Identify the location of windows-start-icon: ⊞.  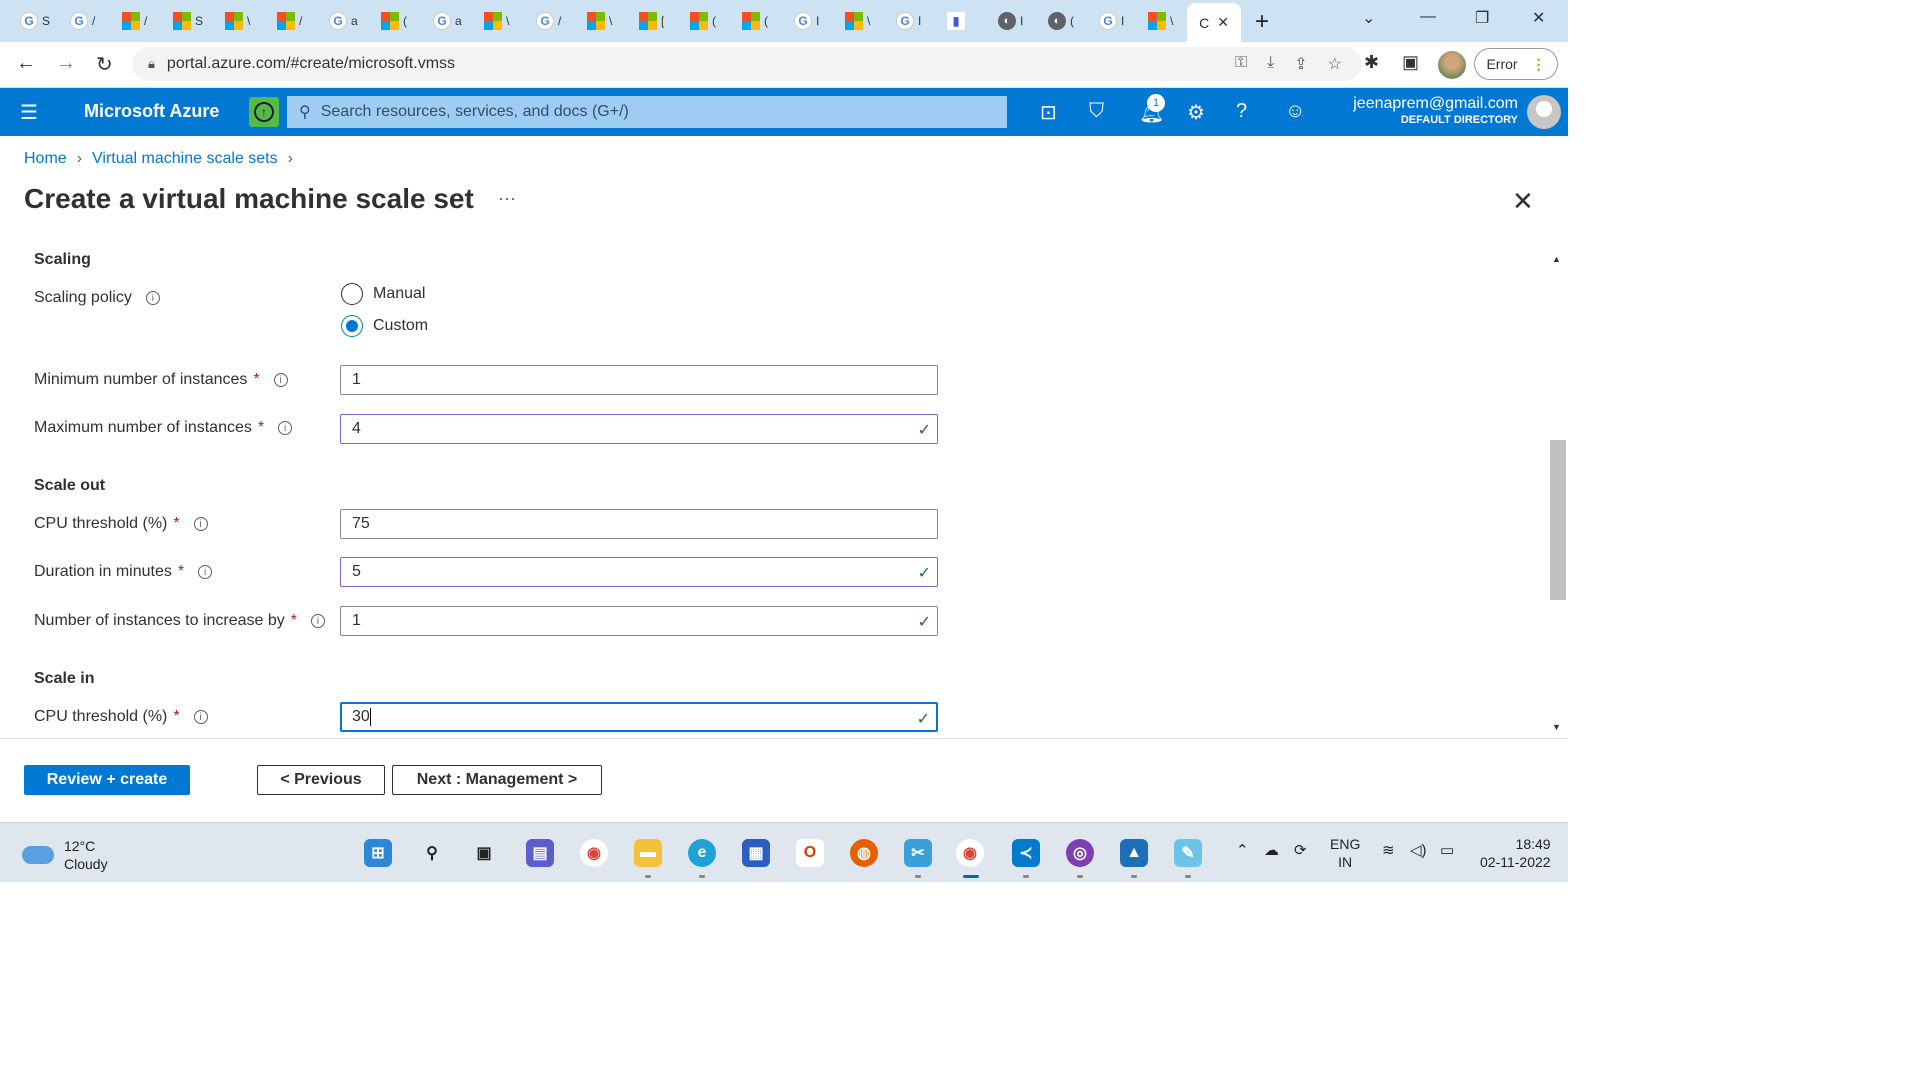
(378, 853).